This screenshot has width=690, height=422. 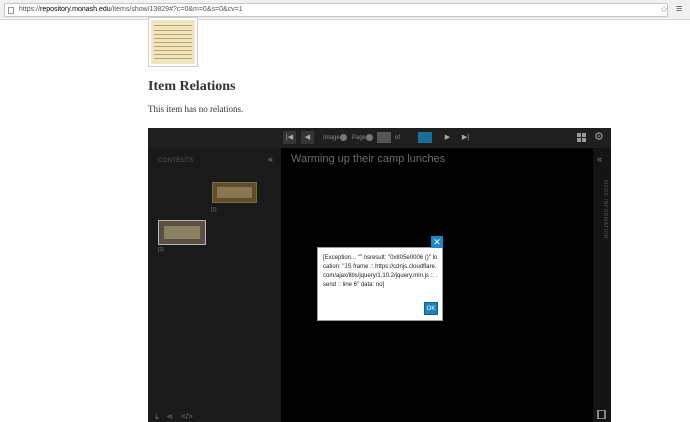 What do you see at coordinates (437, 242) in the screenshot?
I see `close-icon: ✕` at bounding box center [437, 242].